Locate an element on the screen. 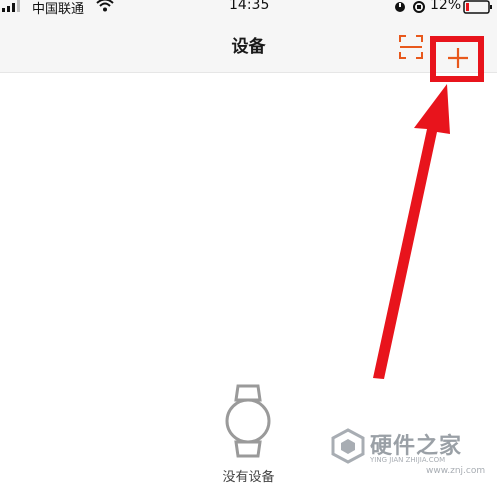 Image resolution: width=497 pixels, height=500 pixels. watermark-url: www.znj.com is located at coordinates (456, 471).